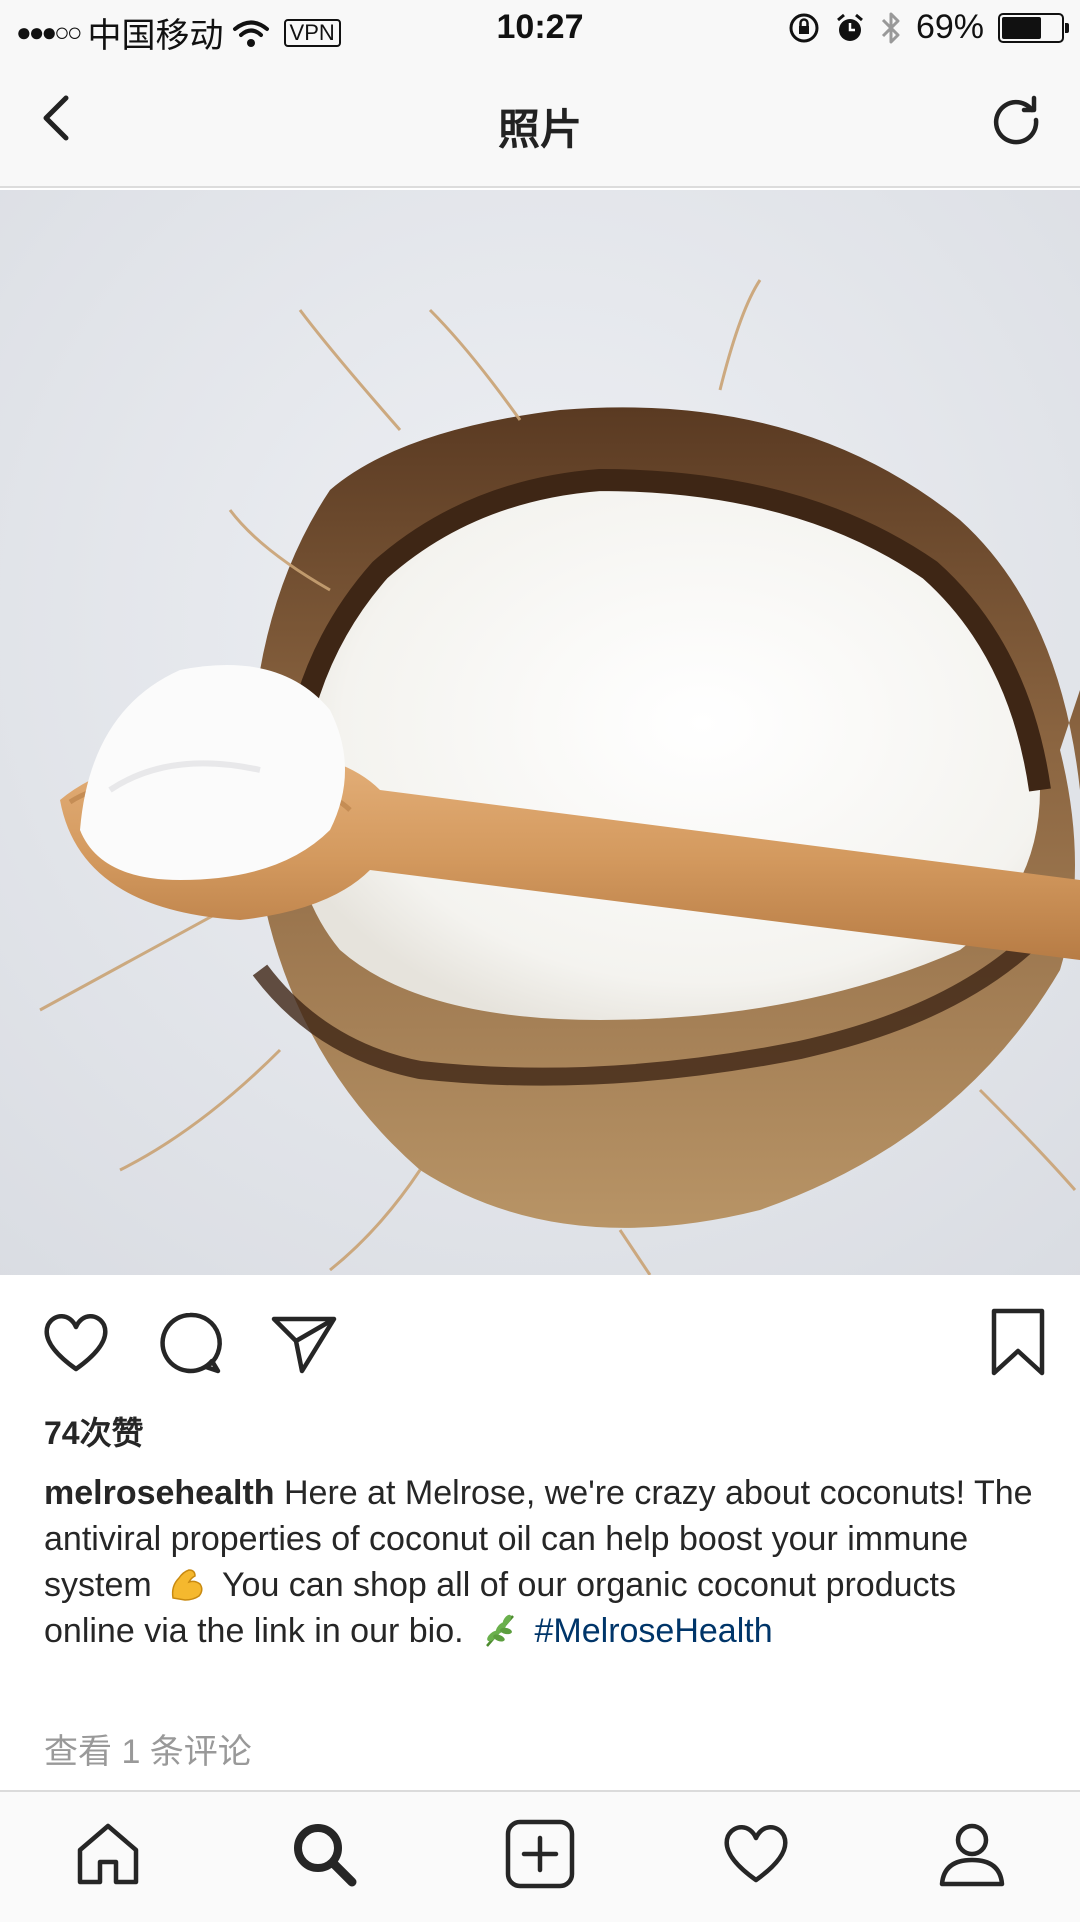  Describe the element at coordinates (849, 27) in the screenshot. I see `alarm-icon` at that location.